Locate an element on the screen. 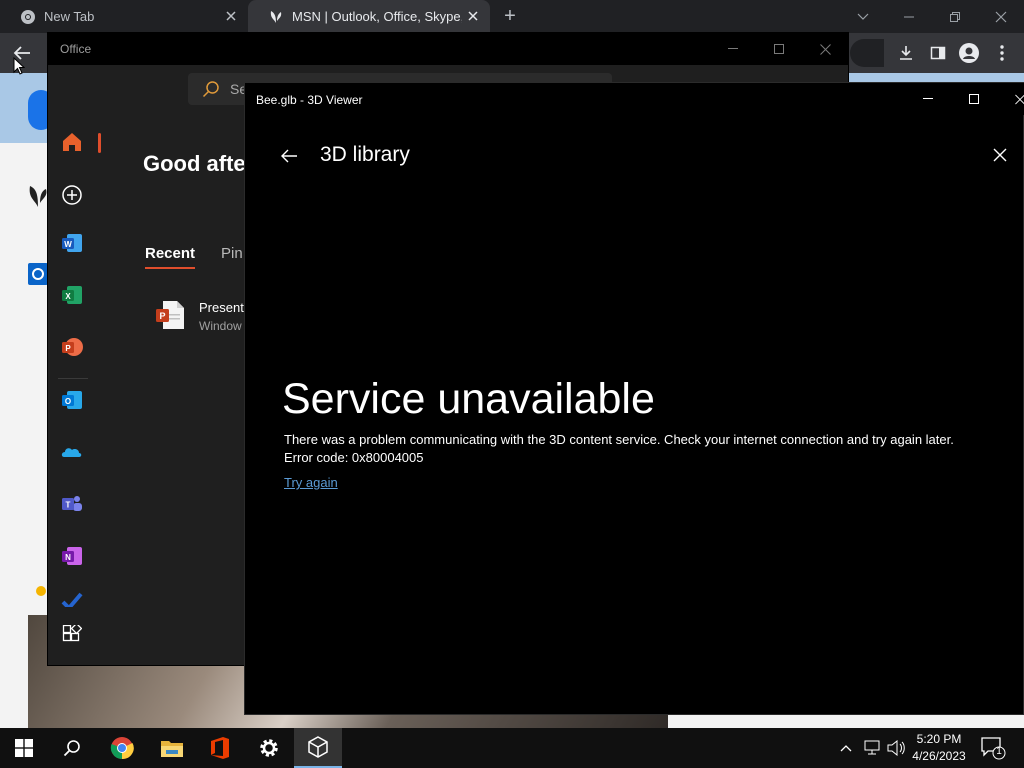 The image size is (1024, 768). recent-file-location: Window is located at coordinates (220, 326).